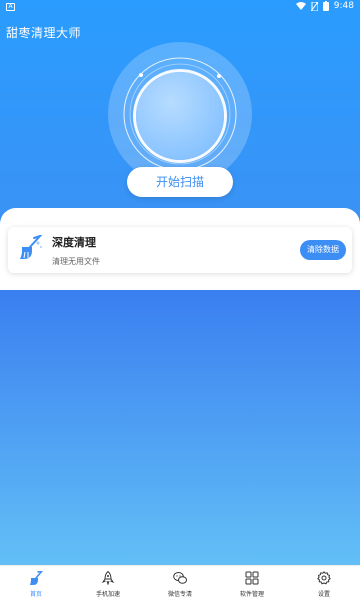 The height and width of the screenshot is (600, 360). I want to click on app-title: 甜枣清理大师, so click(44, 33).